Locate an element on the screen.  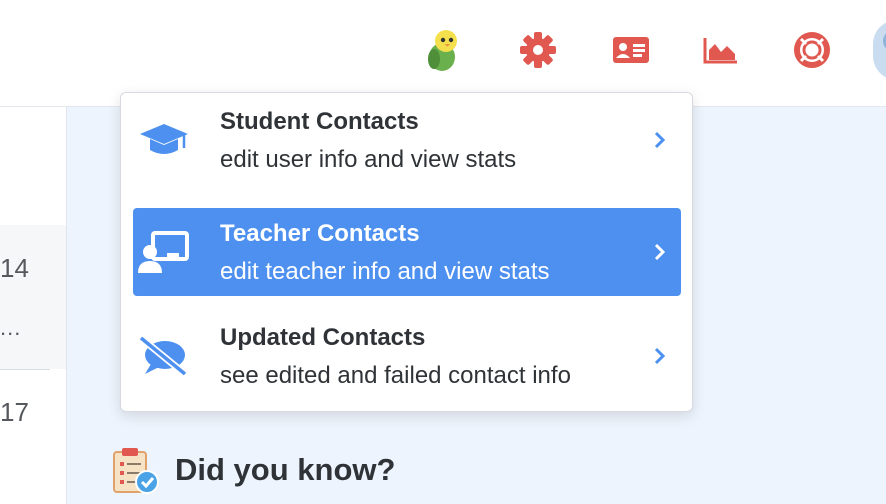
menu-item-subtitle: edit user info and view stats is located at coordinates (368, 159).